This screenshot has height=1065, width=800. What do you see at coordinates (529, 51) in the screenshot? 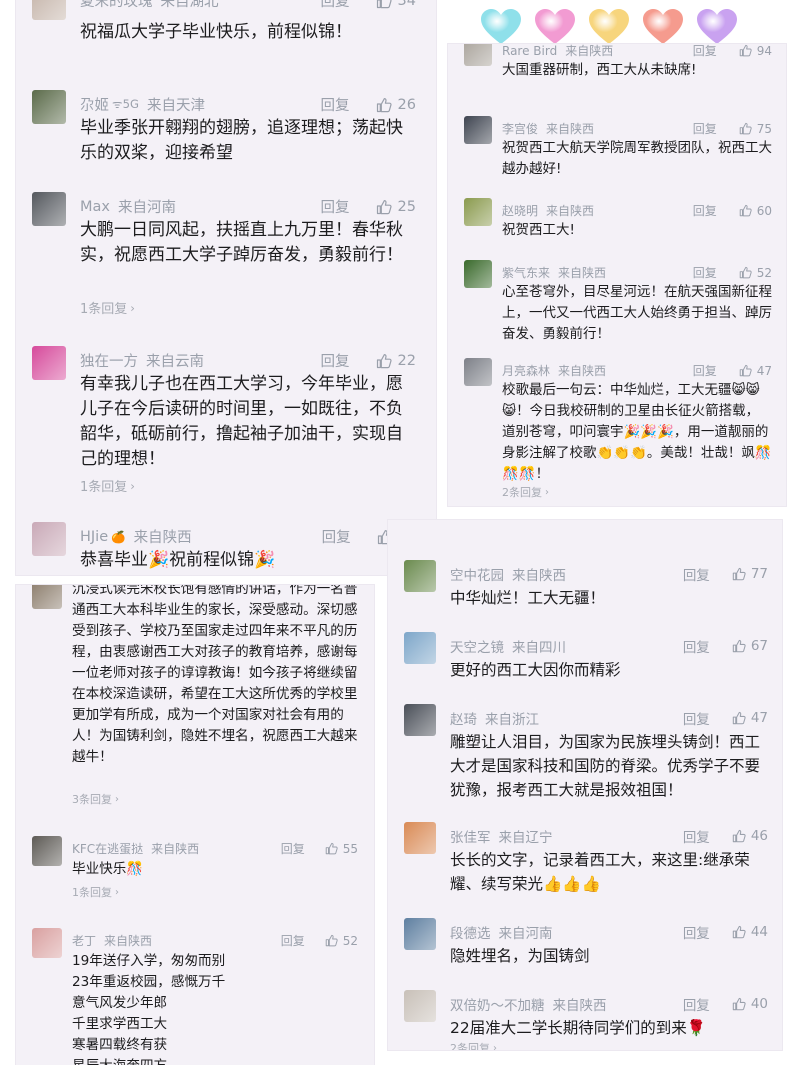
I see `username: Rare Bird` at bounding box center [529, 51].